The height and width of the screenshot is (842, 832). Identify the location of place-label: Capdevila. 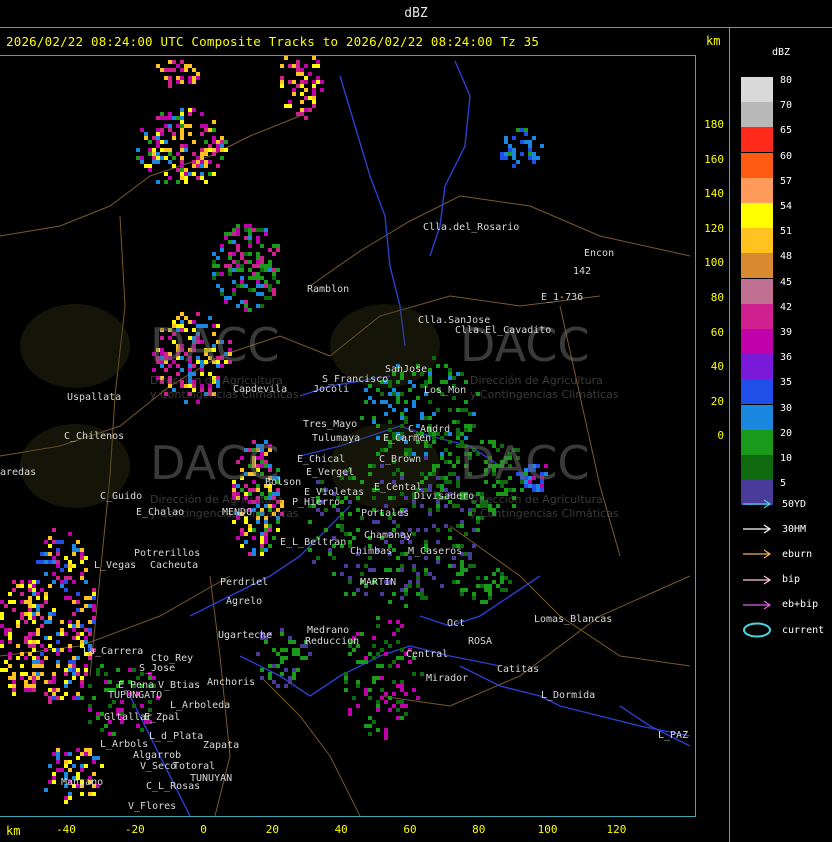
(260, 389).